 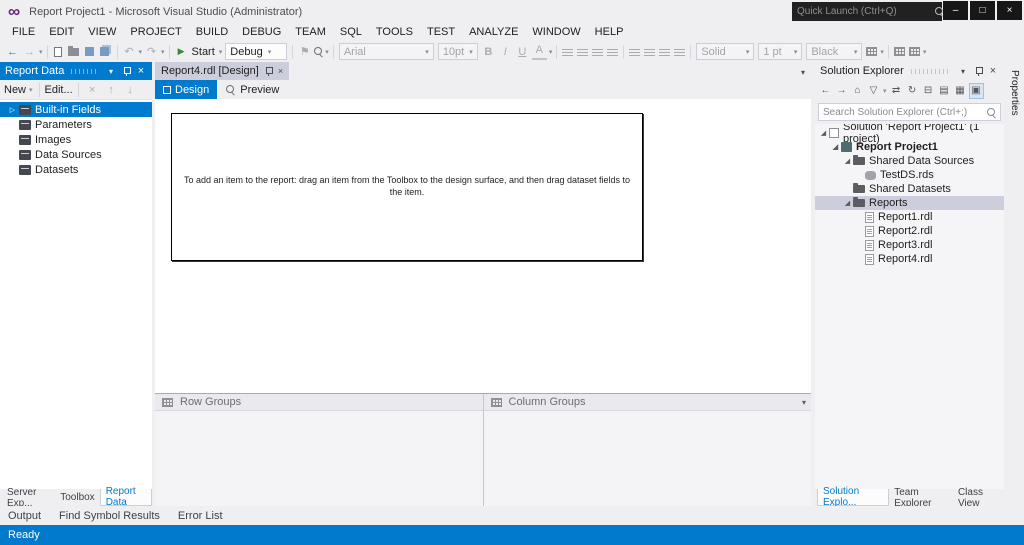 What do you see at coordinates (909, 134) in the screenshot?
I see `tree-item-solution: ◢ Solution 'Report Project1' (1 project)` at bounding box center [909, 134].